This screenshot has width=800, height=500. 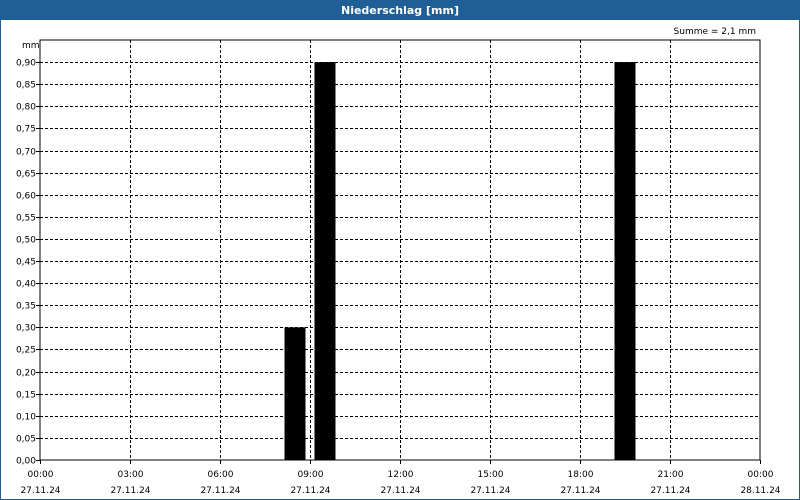 What do you see at coordinates (26, 351) in the screenshot?
I see `y-tick-label: 0,25` at bounding box center [26, 351].